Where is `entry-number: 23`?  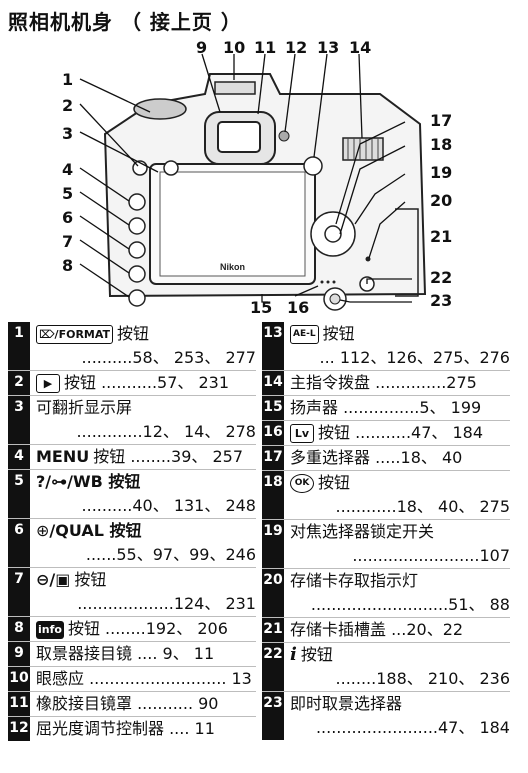
entry-number: 23 is located at coordinates (273, 716).